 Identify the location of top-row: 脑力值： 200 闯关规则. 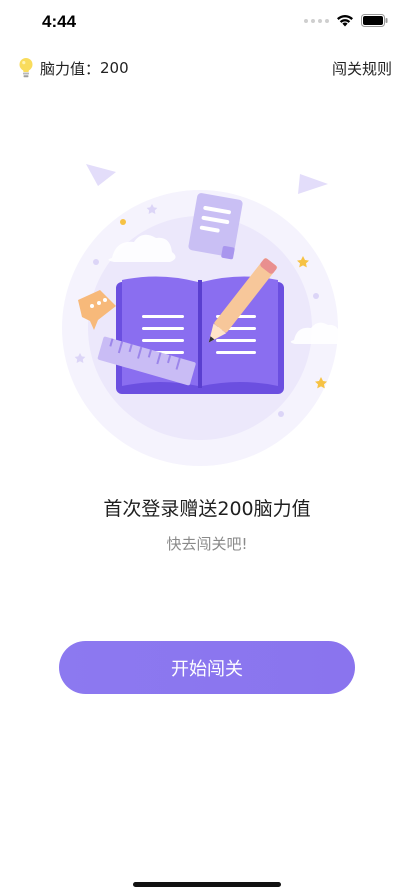
(207, 68).